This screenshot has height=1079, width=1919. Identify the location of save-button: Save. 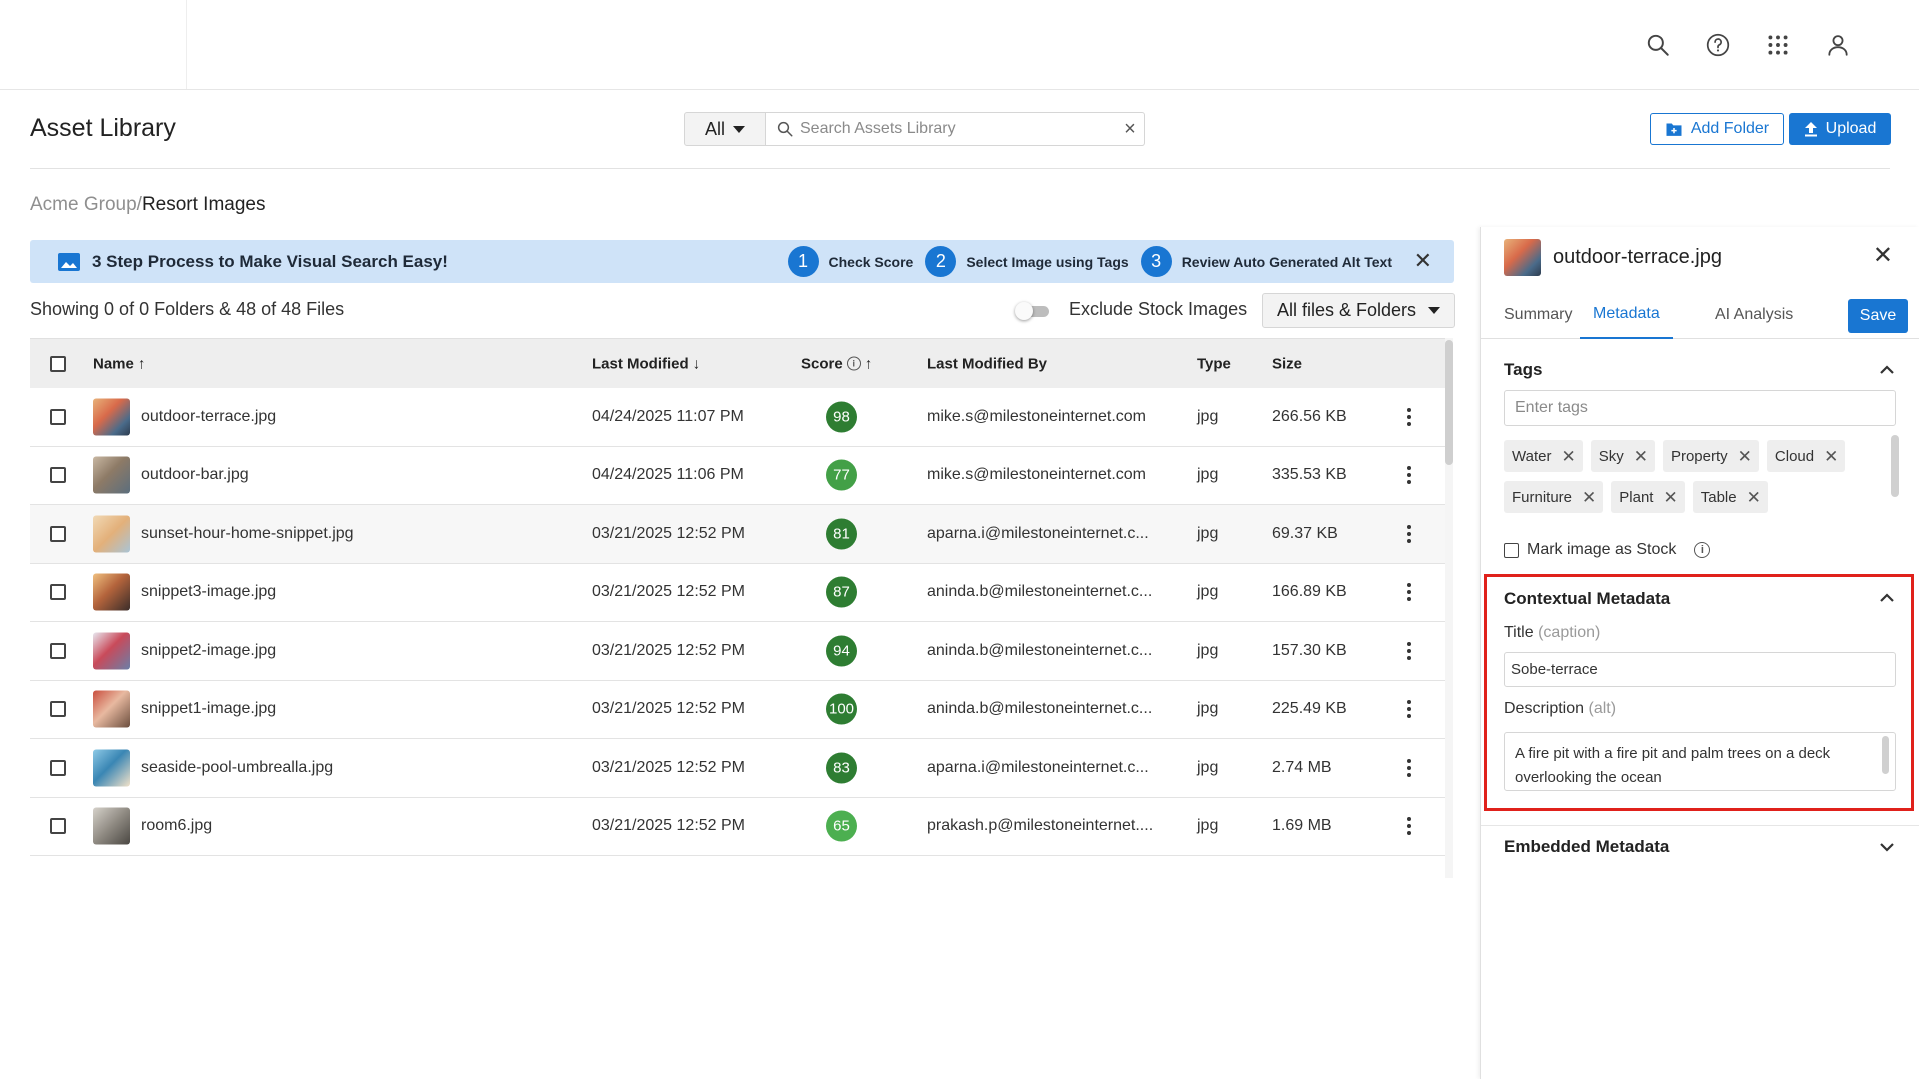
(1878, 316).